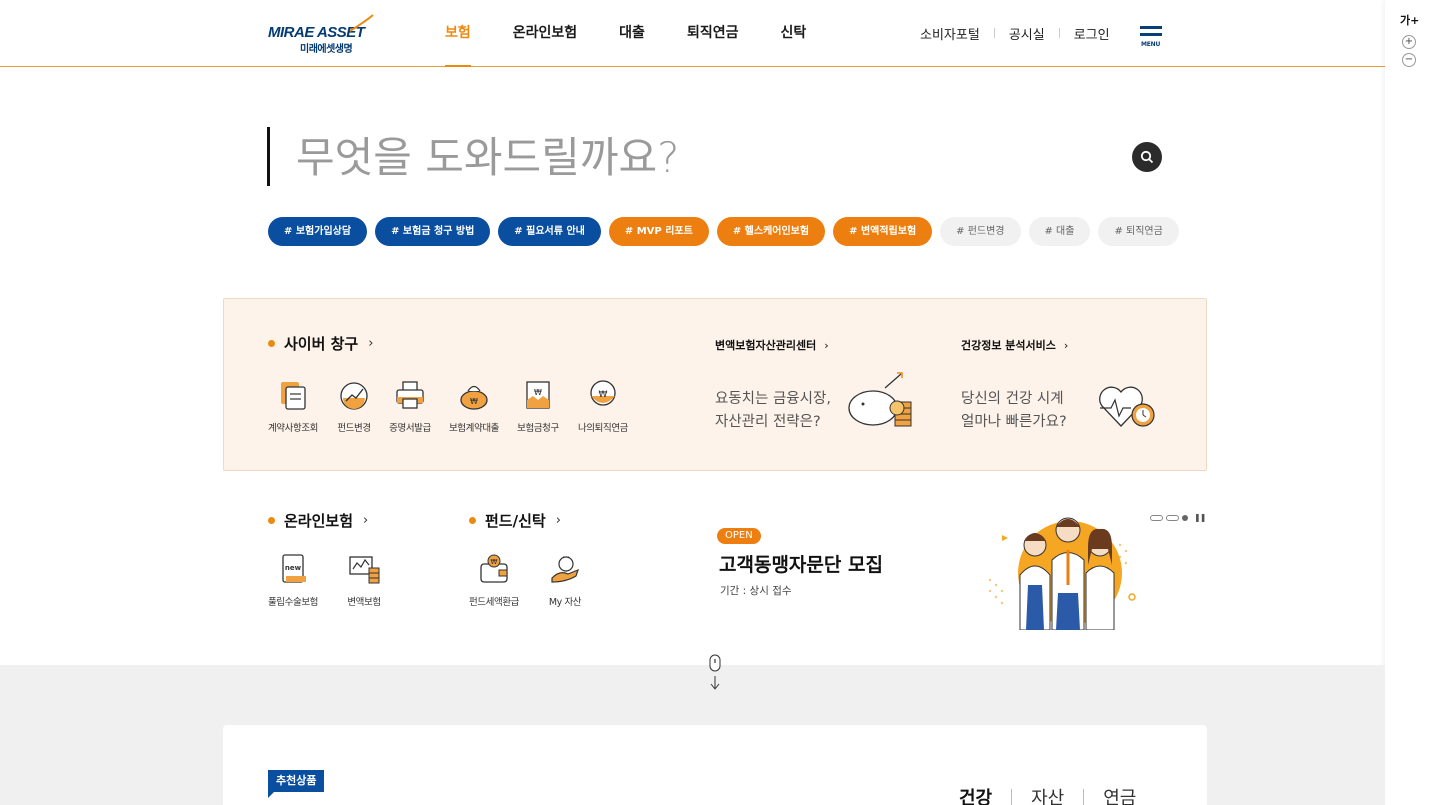 The height and width of the screenshot is (805, 1430). I want to click on quick-label: 펀드세액환급, so click(494, 602).